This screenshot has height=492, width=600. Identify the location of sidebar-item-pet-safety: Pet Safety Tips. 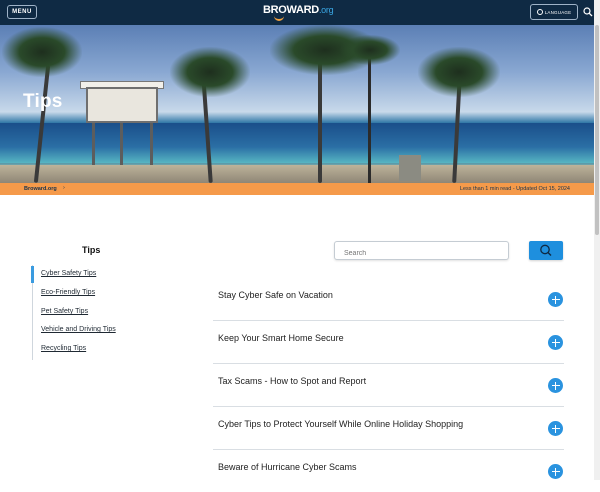
(64, 311).